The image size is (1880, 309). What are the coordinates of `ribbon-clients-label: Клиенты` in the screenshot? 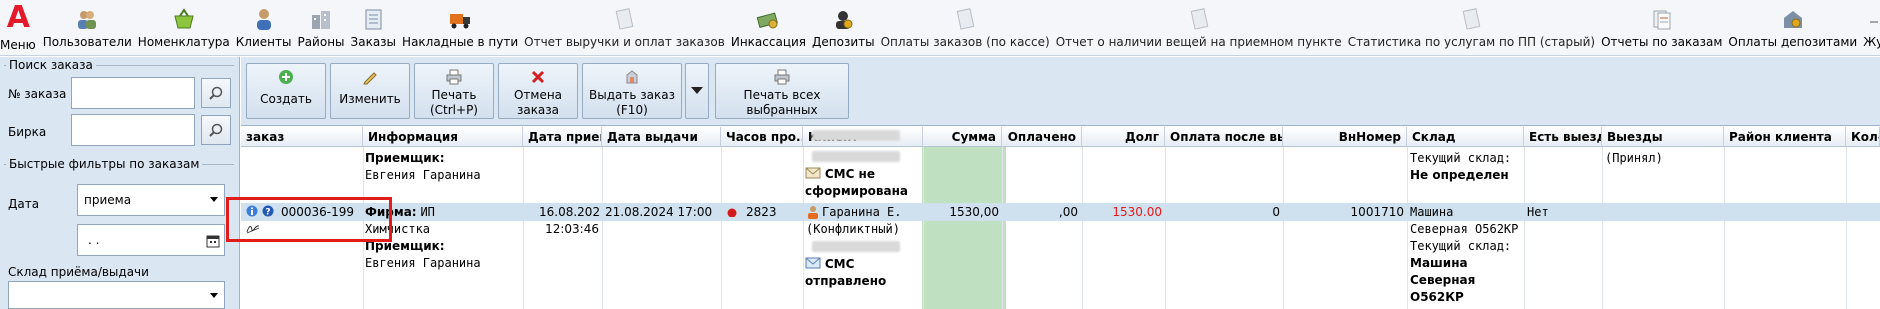 It's located at (263, 42).